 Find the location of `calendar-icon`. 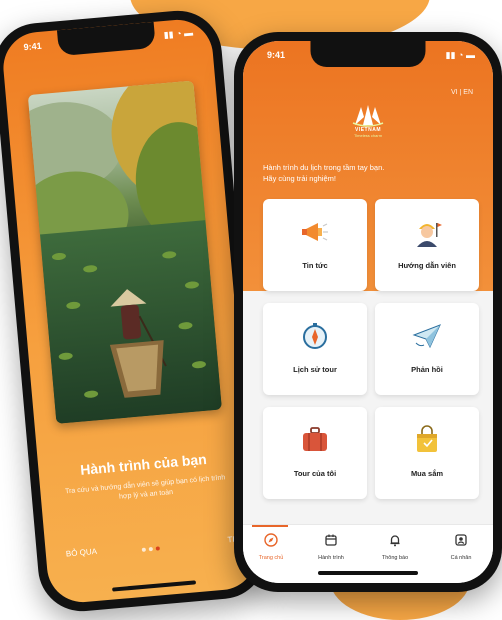

calendar-icon is located at coordinates (331, 540).